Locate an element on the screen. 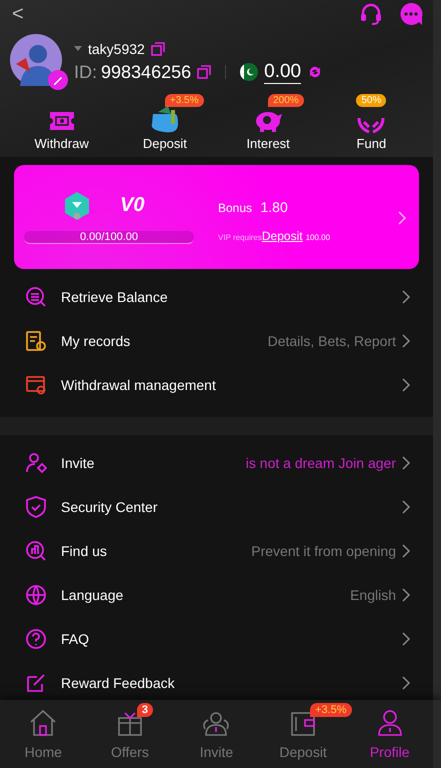 The width and height of the screenshot is (441, 768). vip-level: V0 is located at coordinates (132, 205).